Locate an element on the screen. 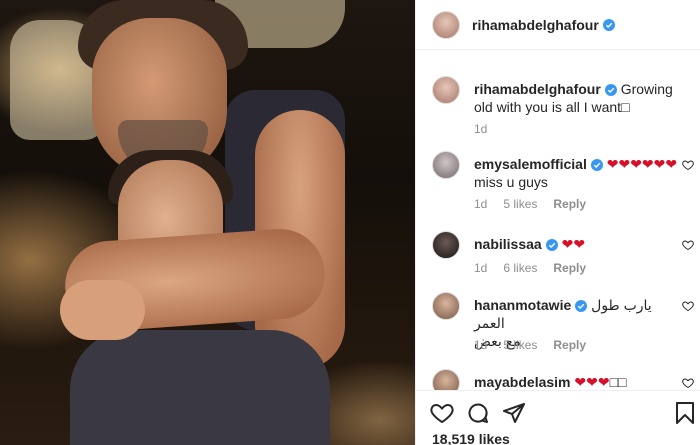 This screenshot has width=700, height=445. comment-row: nabilissaa ❤❤ 1d 6 likes Reply is located at coordinates (563, 256).